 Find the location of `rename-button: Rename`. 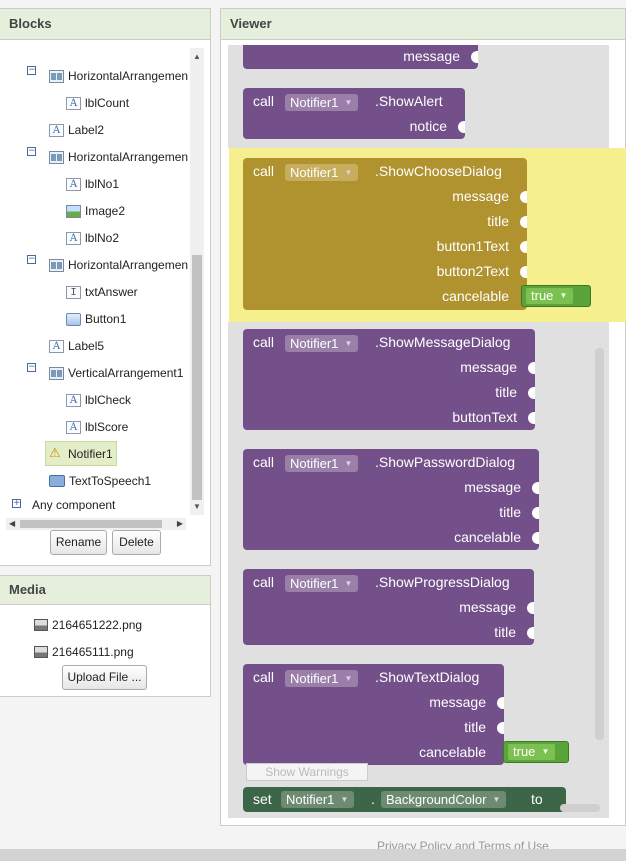

rename-button: Rename is located at coordinates (78, 542).